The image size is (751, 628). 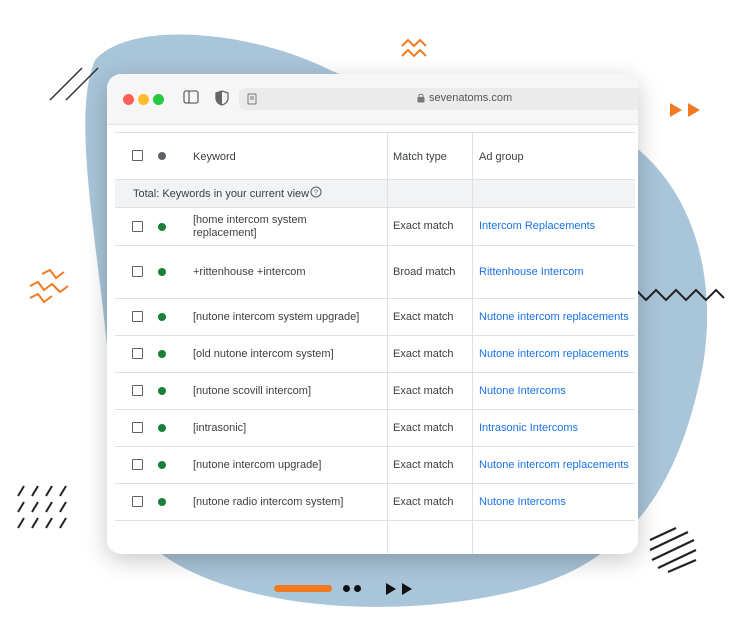 I want to click on select-all-checkbox, so click(x=137, y=155).